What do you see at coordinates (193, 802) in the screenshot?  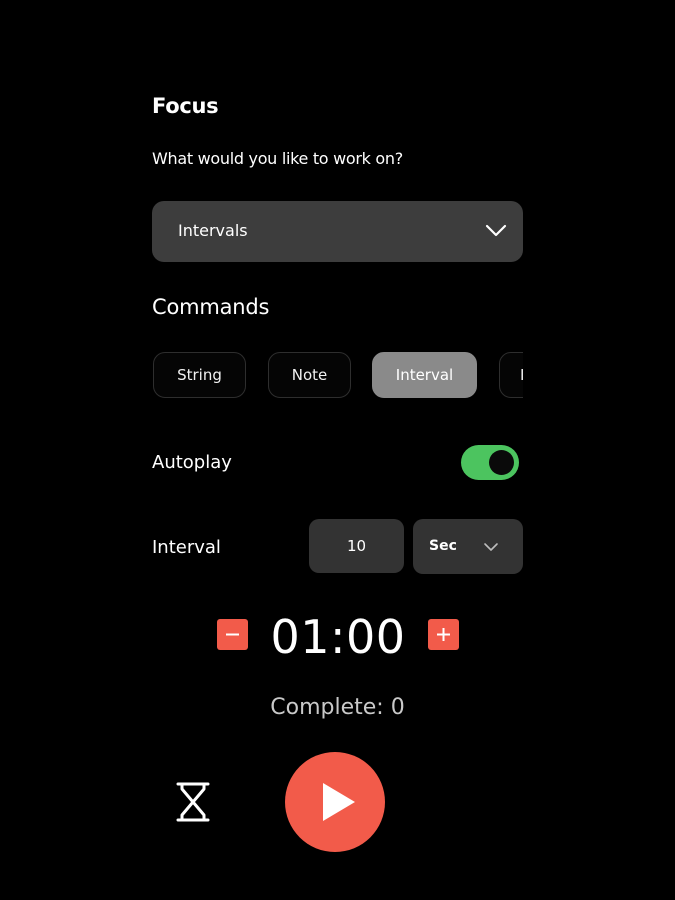 I see `hourglass-icon` at bounding box center [193, 802].